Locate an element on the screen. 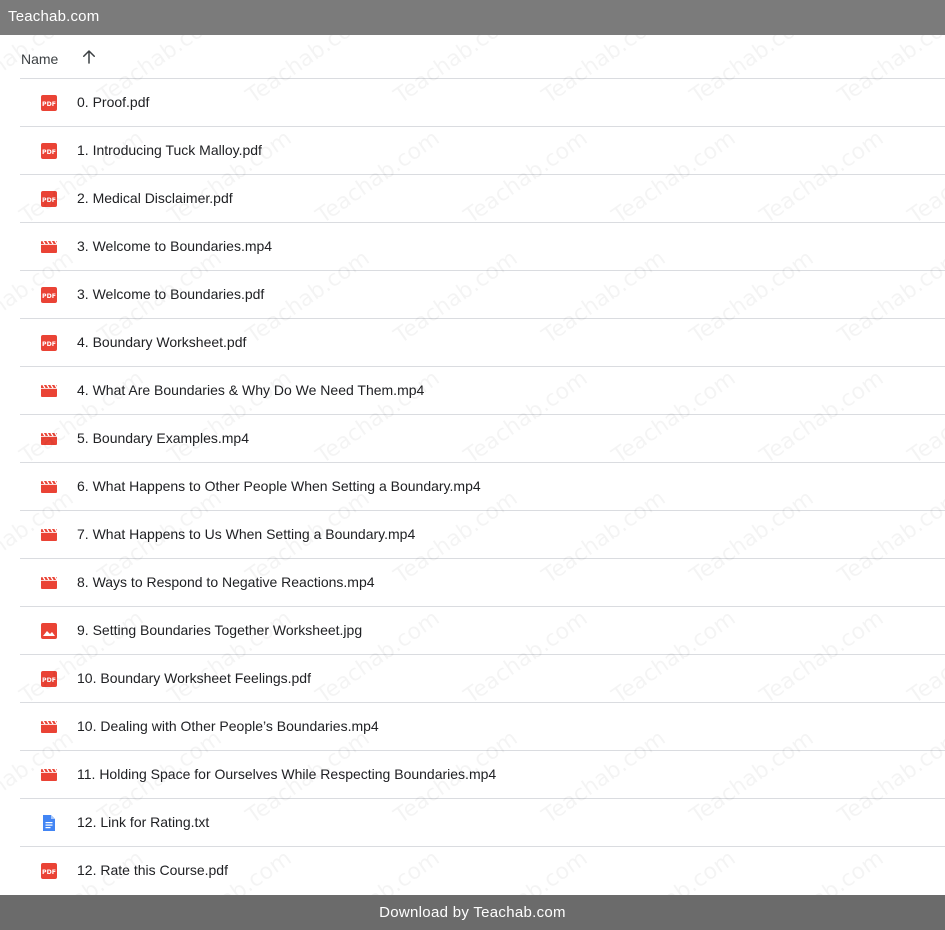 This screenshot has height=930, width=945. top-bar: Teachab.com is located at coordinates (472, 17).